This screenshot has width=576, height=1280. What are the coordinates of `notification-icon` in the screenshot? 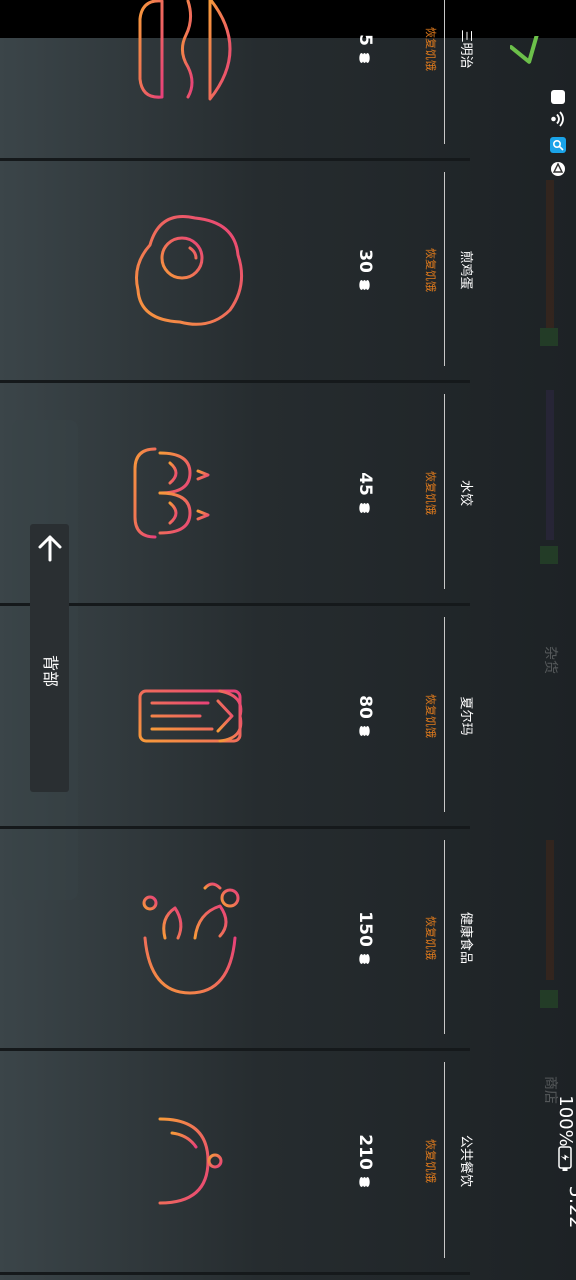 It's located at (558, 97).